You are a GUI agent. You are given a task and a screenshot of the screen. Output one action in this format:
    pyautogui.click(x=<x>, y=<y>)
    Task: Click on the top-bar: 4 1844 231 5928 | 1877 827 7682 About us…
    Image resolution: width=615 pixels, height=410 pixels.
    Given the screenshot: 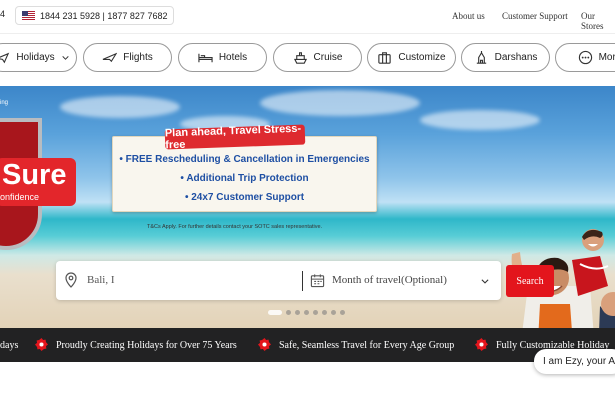 What is the action you would take?
    pyautogui.click(x=307, y=17)
    